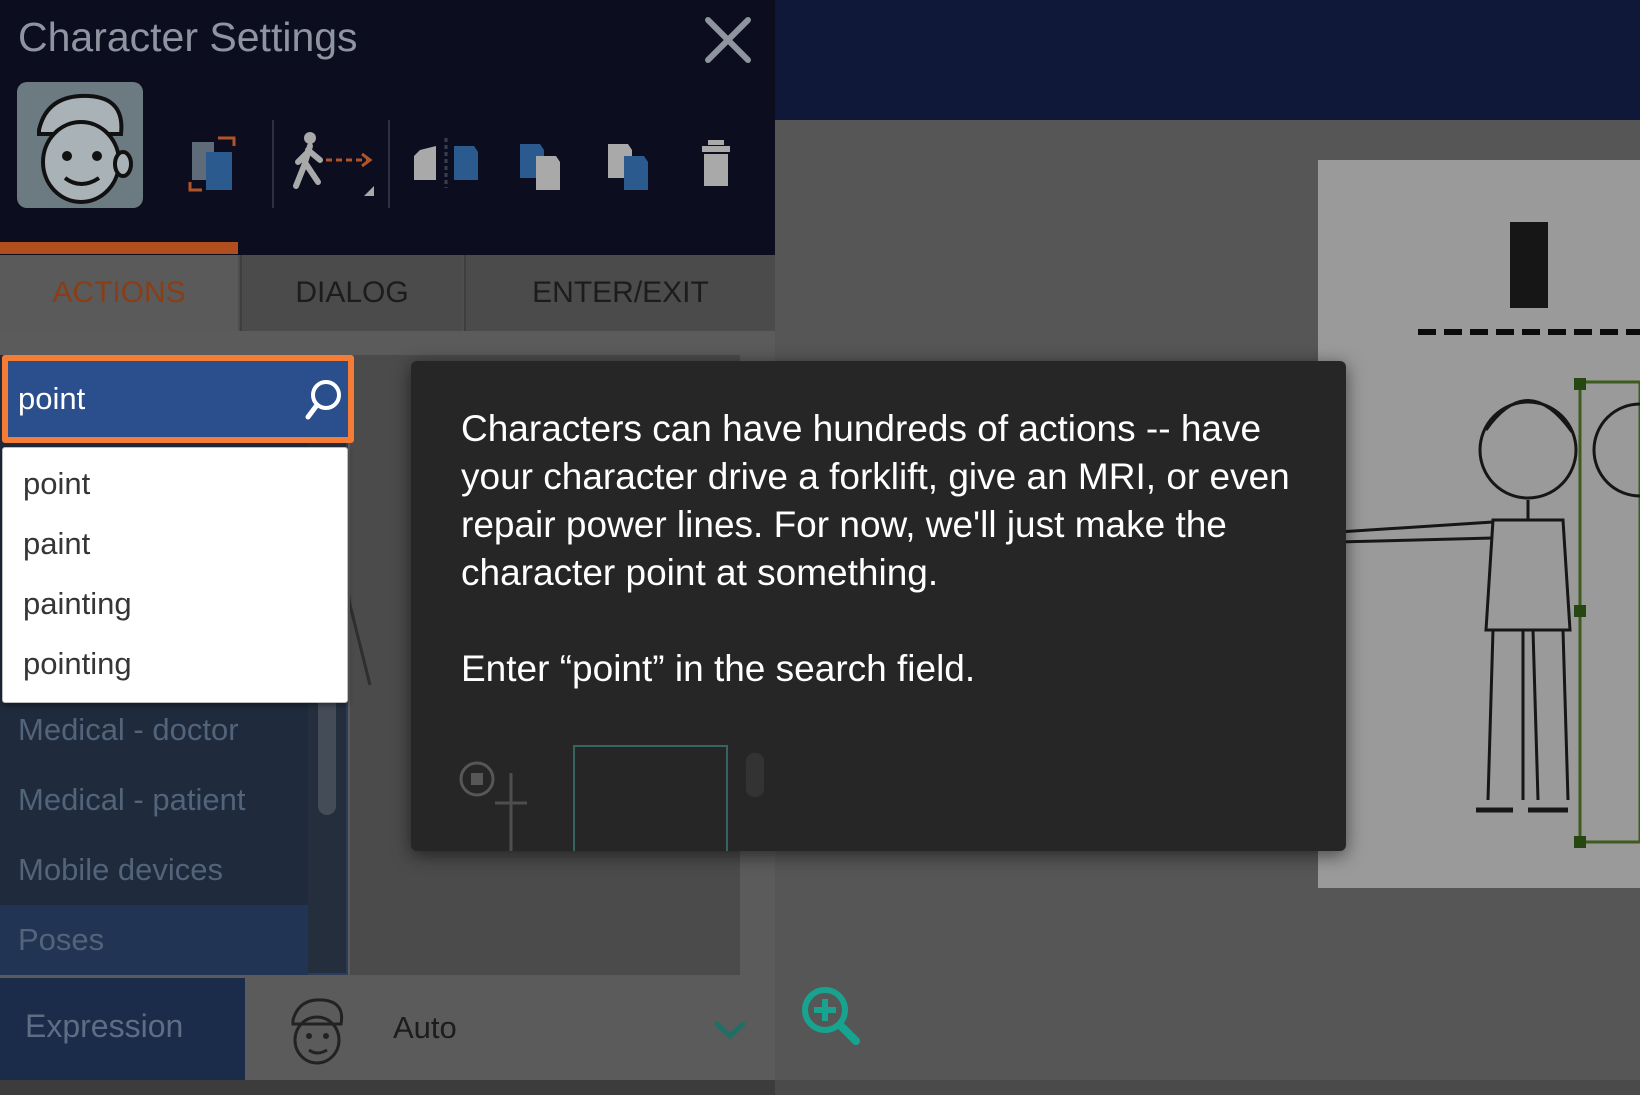 The height and width of the screenshot is (1095, 1640). What do you see at coordinates (56, 484) in the screenshot?
I see `suggestion-item-point: point` at bounding box center [56, 484].